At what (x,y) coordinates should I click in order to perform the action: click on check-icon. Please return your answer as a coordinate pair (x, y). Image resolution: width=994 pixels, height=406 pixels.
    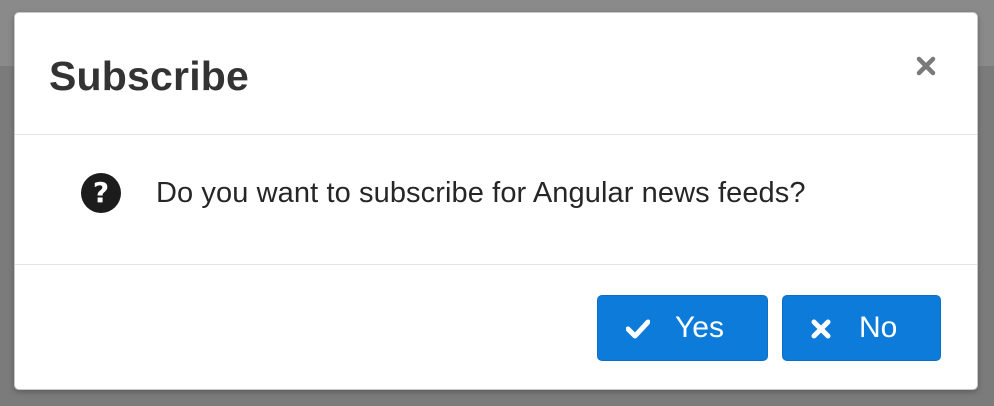
    Looking at the image, I should click on (638, 329).